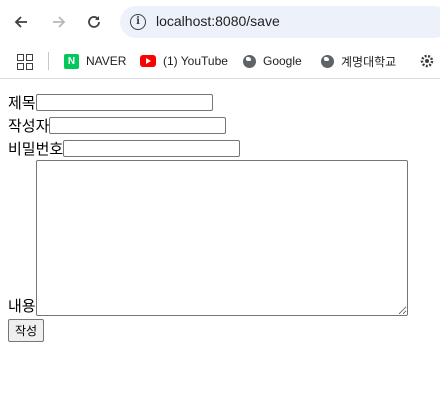 The width and height of the screenshot is (440, 395). What do you see at coordinates (71, 61) in the screenshot?
I see `naver-icon: N` at bounding box center [71, 61].